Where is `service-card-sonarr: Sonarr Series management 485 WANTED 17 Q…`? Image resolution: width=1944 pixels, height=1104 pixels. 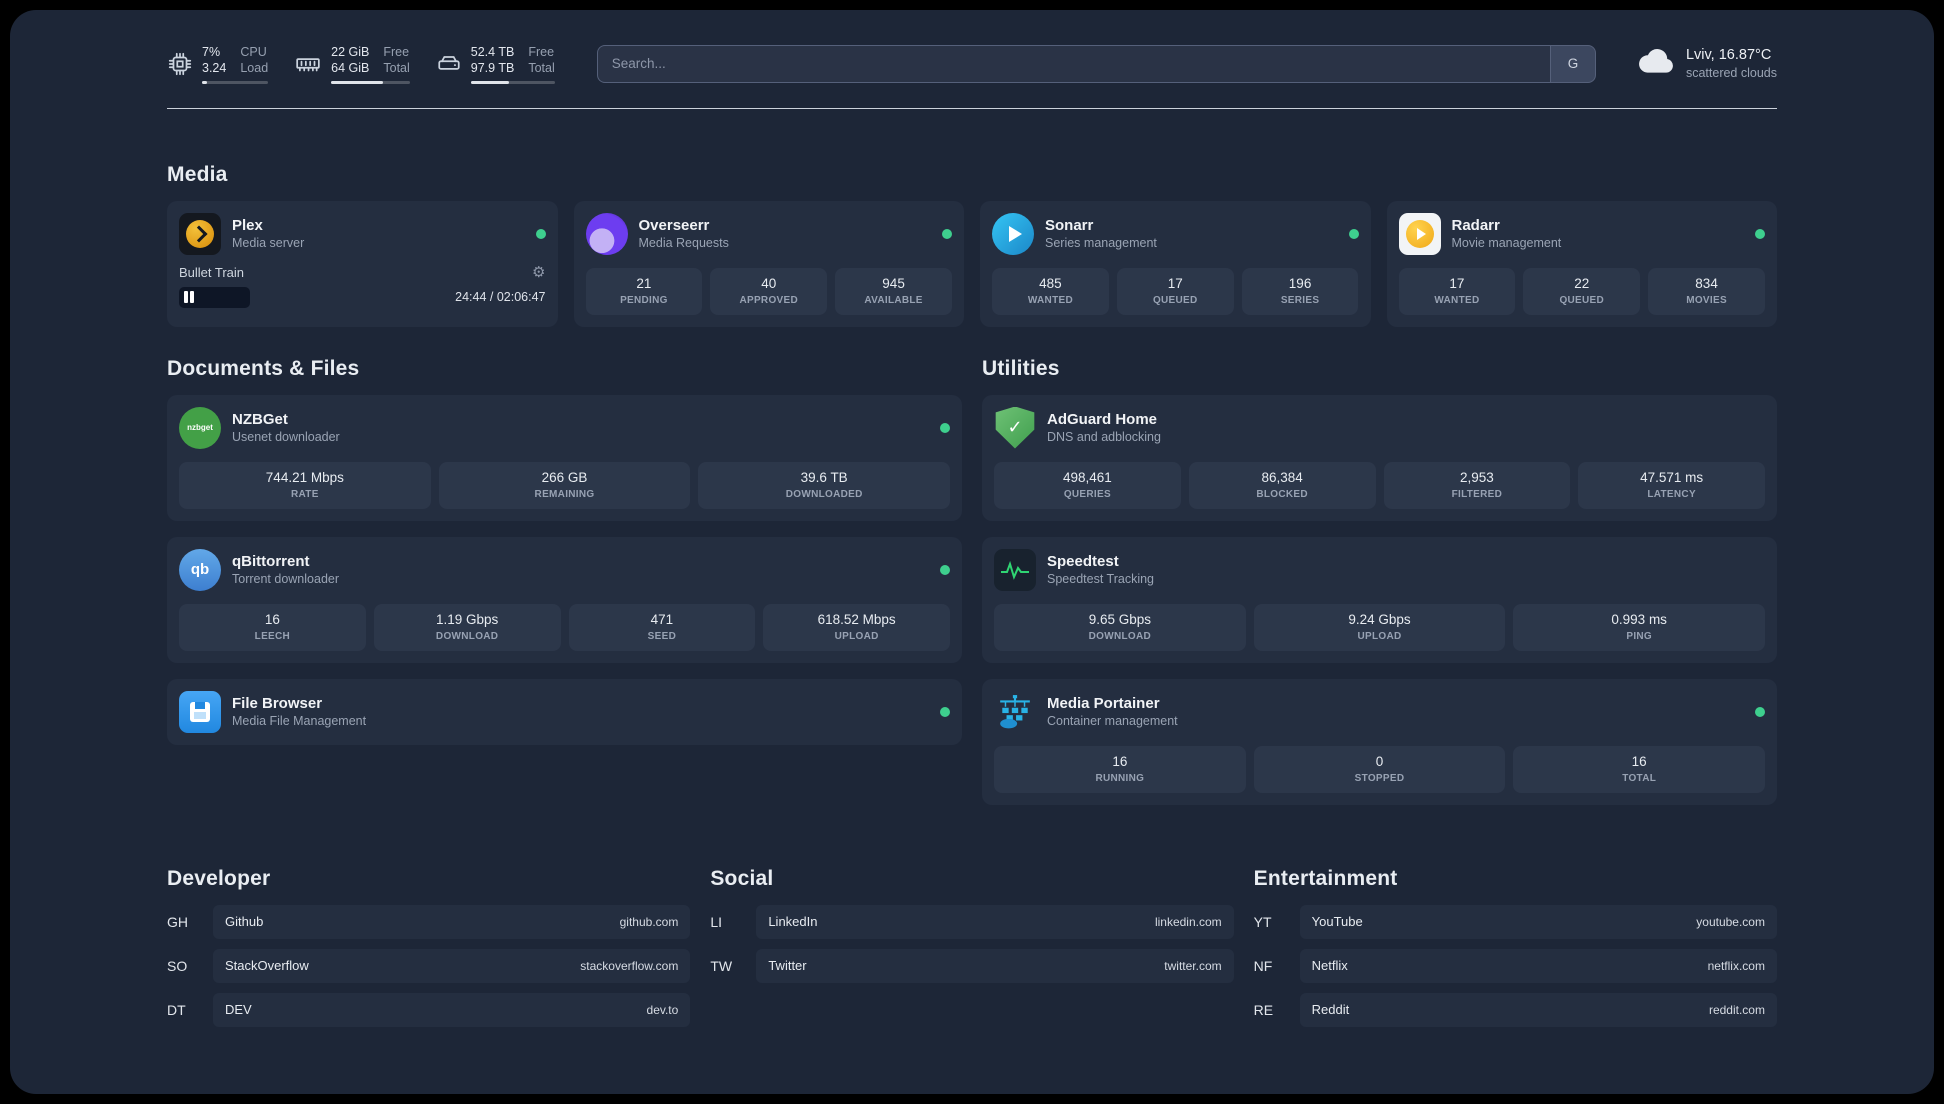 service-card-sonarr: Sonarr Series management 485 WANTED 17 Q… is located at coordinates (1175, 263).